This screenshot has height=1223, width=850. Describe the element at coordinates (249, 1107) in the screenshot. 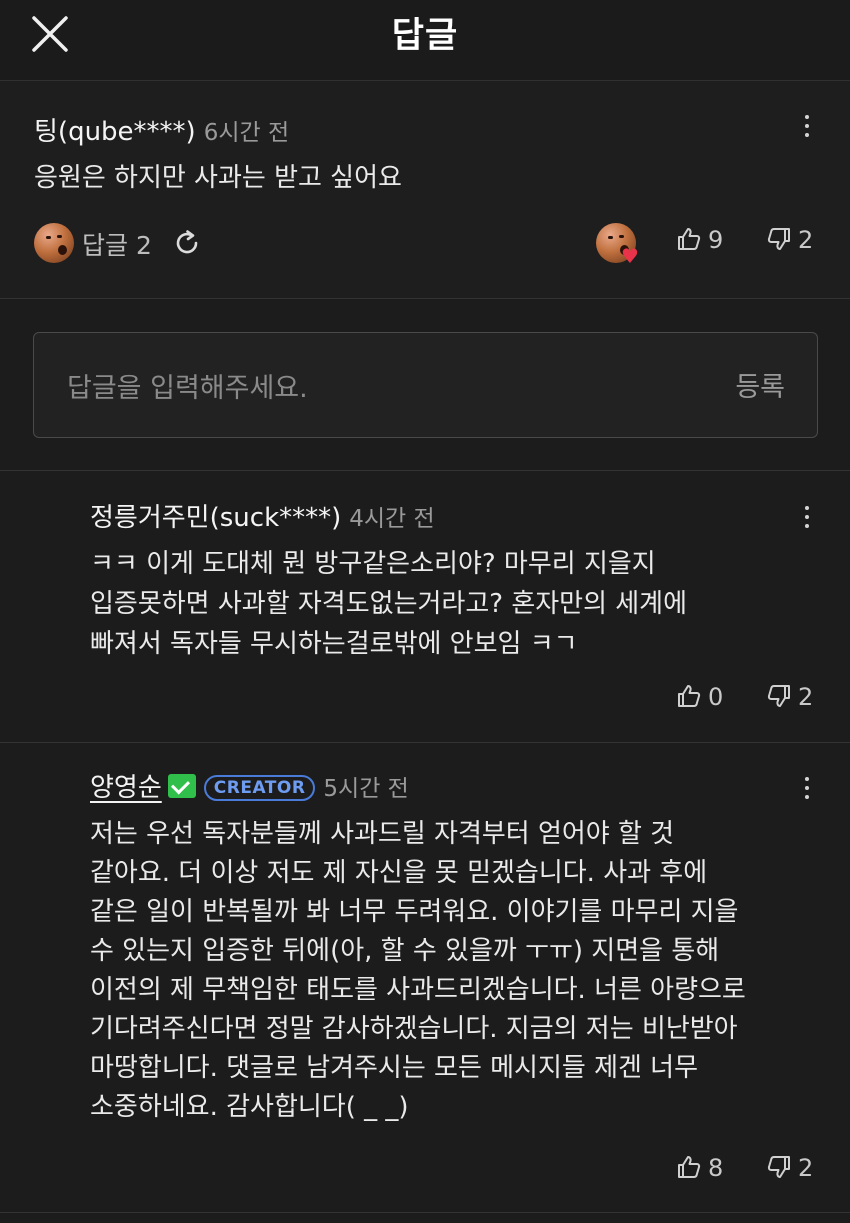

I see `reply-text-line: 소중하네요. 감사합니다( _ _)` at that location.